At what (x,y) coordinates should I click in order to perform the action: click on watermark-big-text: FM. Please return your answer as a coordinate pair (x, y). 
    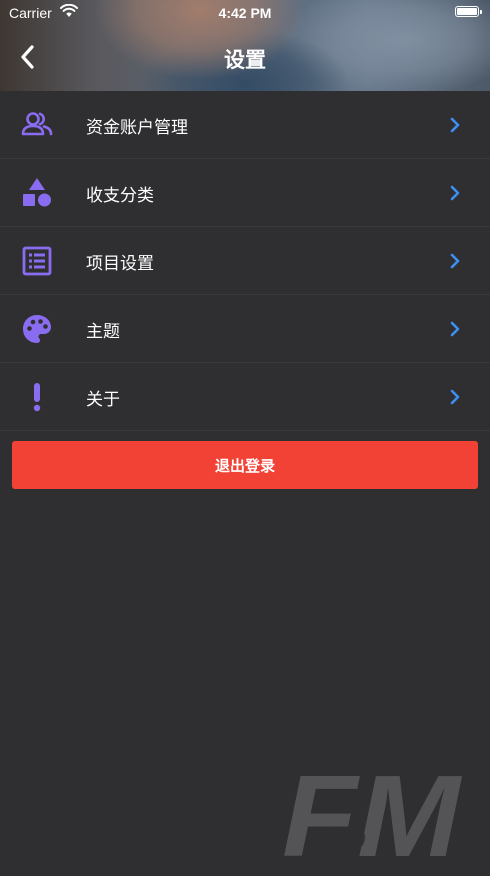
    Looking at the image, I should click on (372, 813).